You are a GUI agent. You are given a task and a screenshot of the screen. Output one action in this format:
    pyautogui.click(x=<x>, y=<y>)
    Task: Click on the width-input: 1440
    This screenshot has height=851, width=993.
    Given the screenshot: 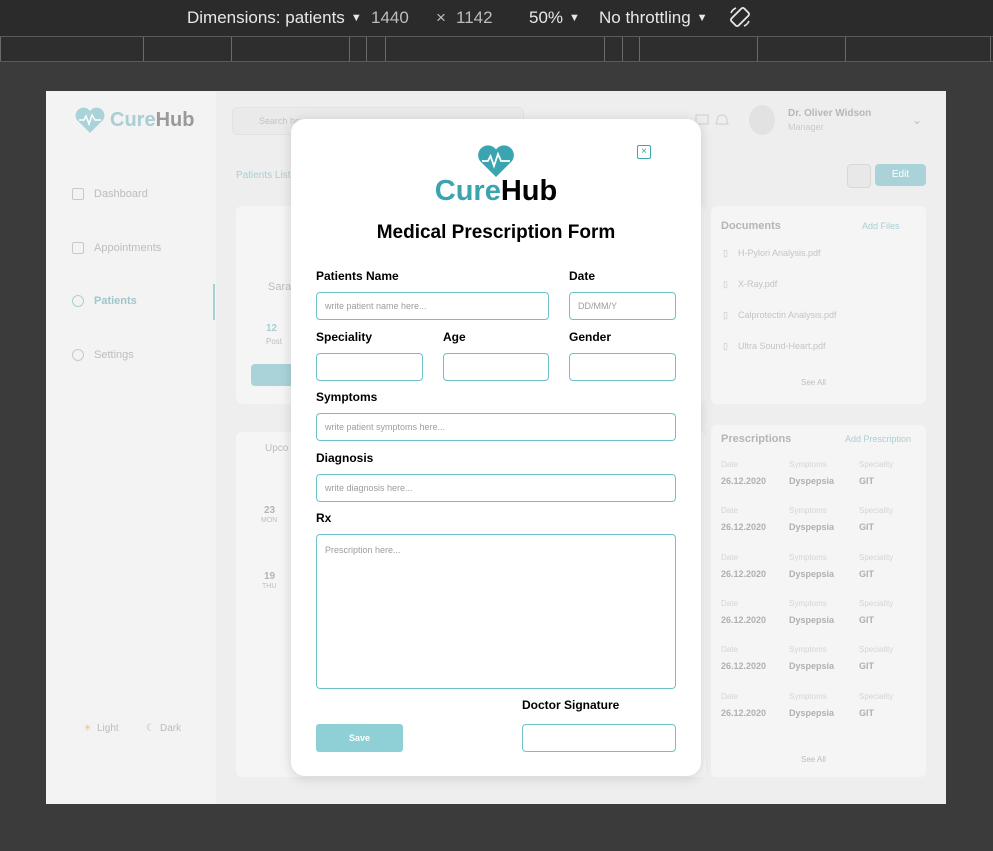 What is the action you would take?
    pyautogui.click(x=390, y=18)
    